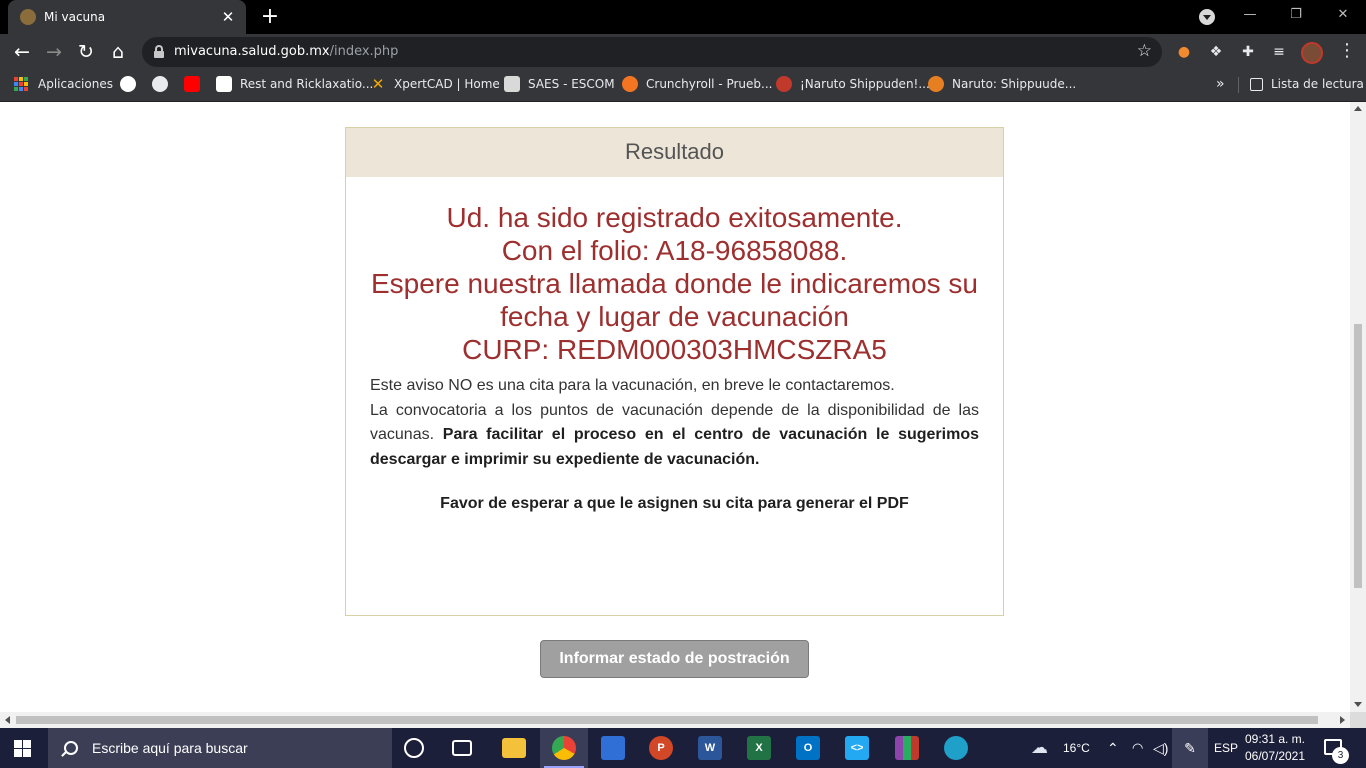  Describe the element at coordinates (128, 84) in the screenshot. I see `google-icon` at that location.